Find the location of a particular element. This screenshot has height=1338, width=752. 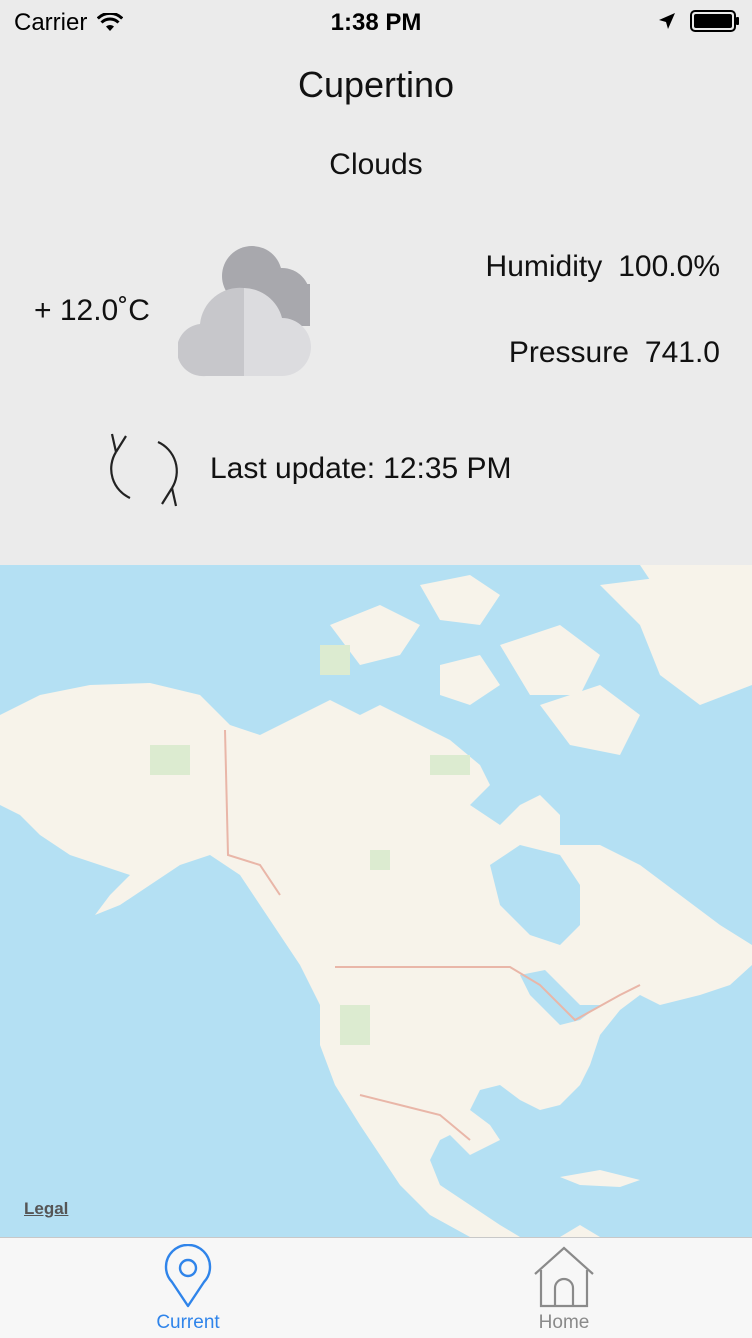

status-time: 1:38 PM is located at coordinates (376, 22).